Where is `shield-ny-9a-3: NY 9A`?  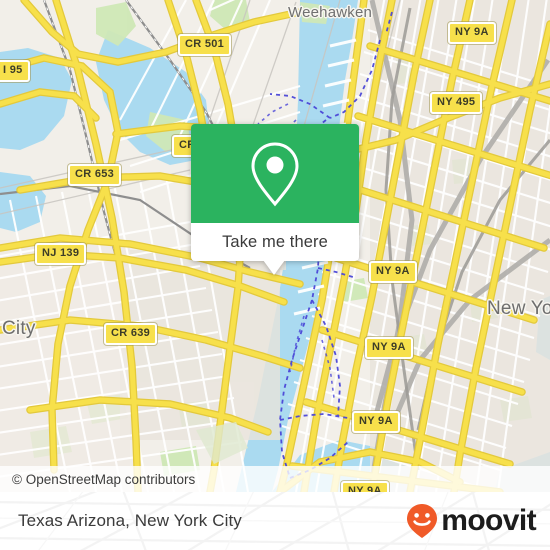 shield-ny-9a-3: NY 9A is located at coordinates (389, 348).